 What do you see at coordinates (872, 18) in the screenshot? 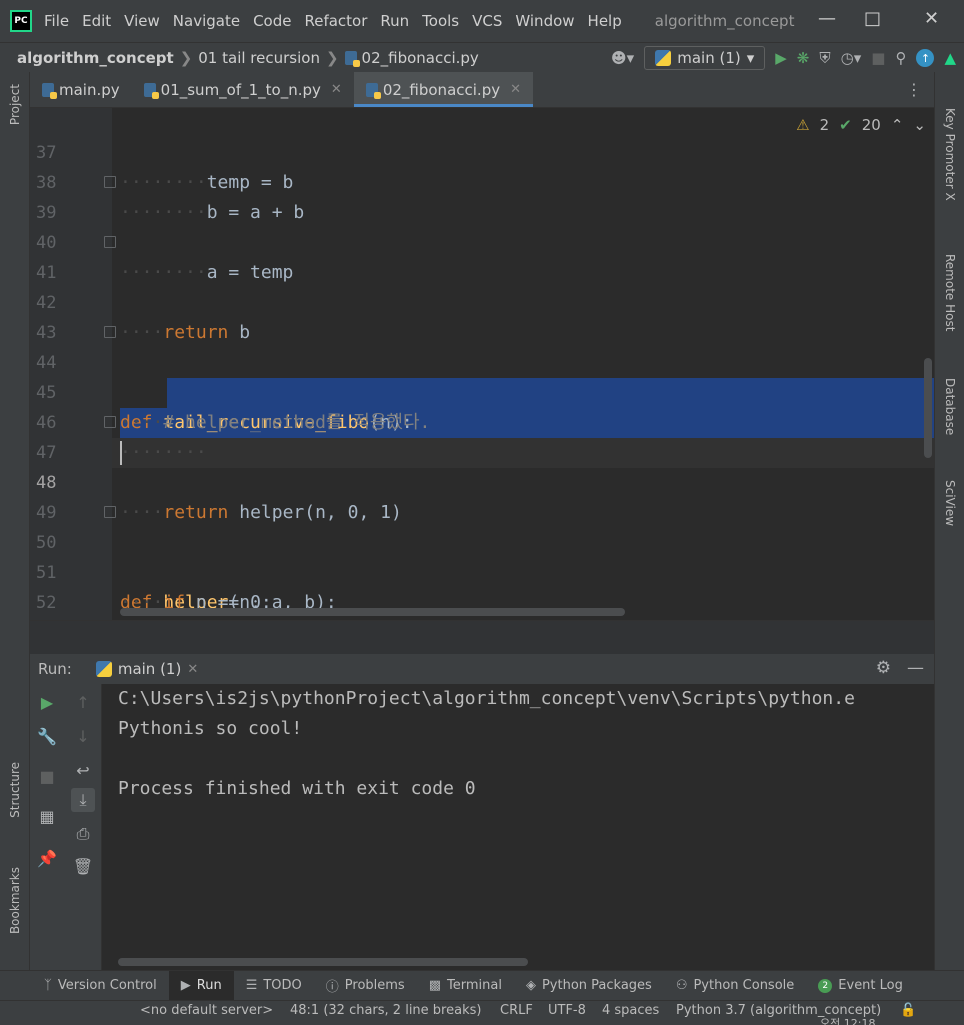
I see `maximize-icon: □` at bounding box center [872, 18].